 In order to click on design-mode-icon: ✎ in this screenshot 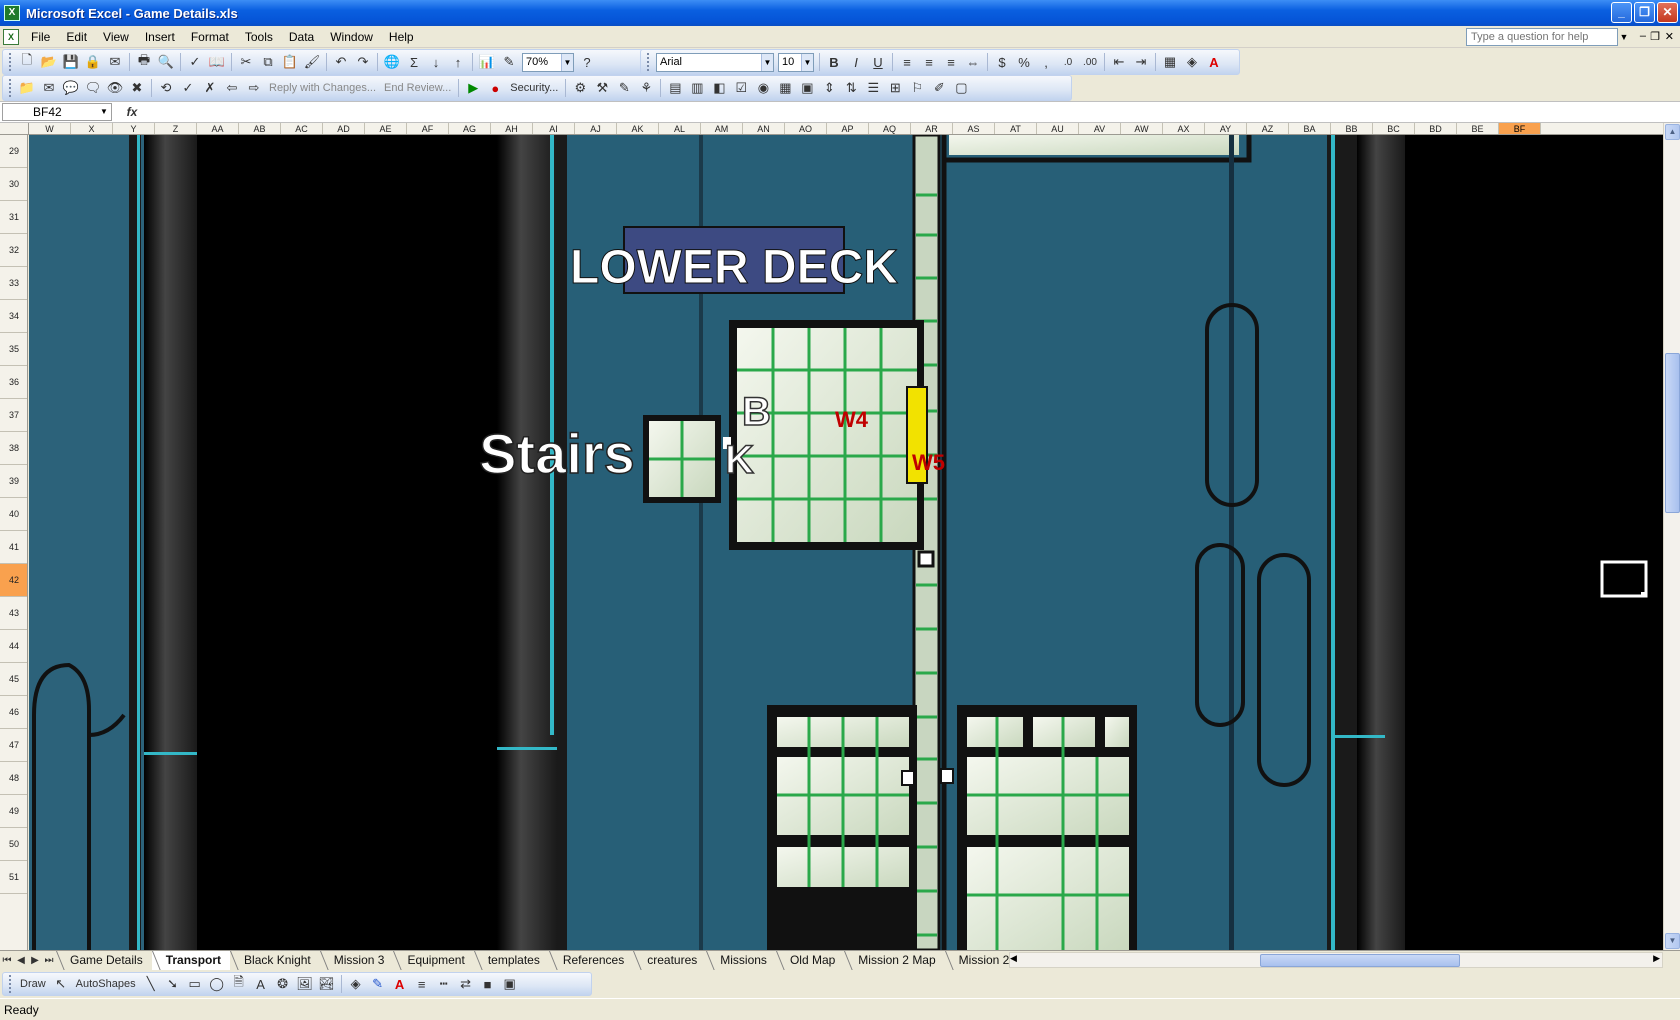, I will do `click(624, 88)`.